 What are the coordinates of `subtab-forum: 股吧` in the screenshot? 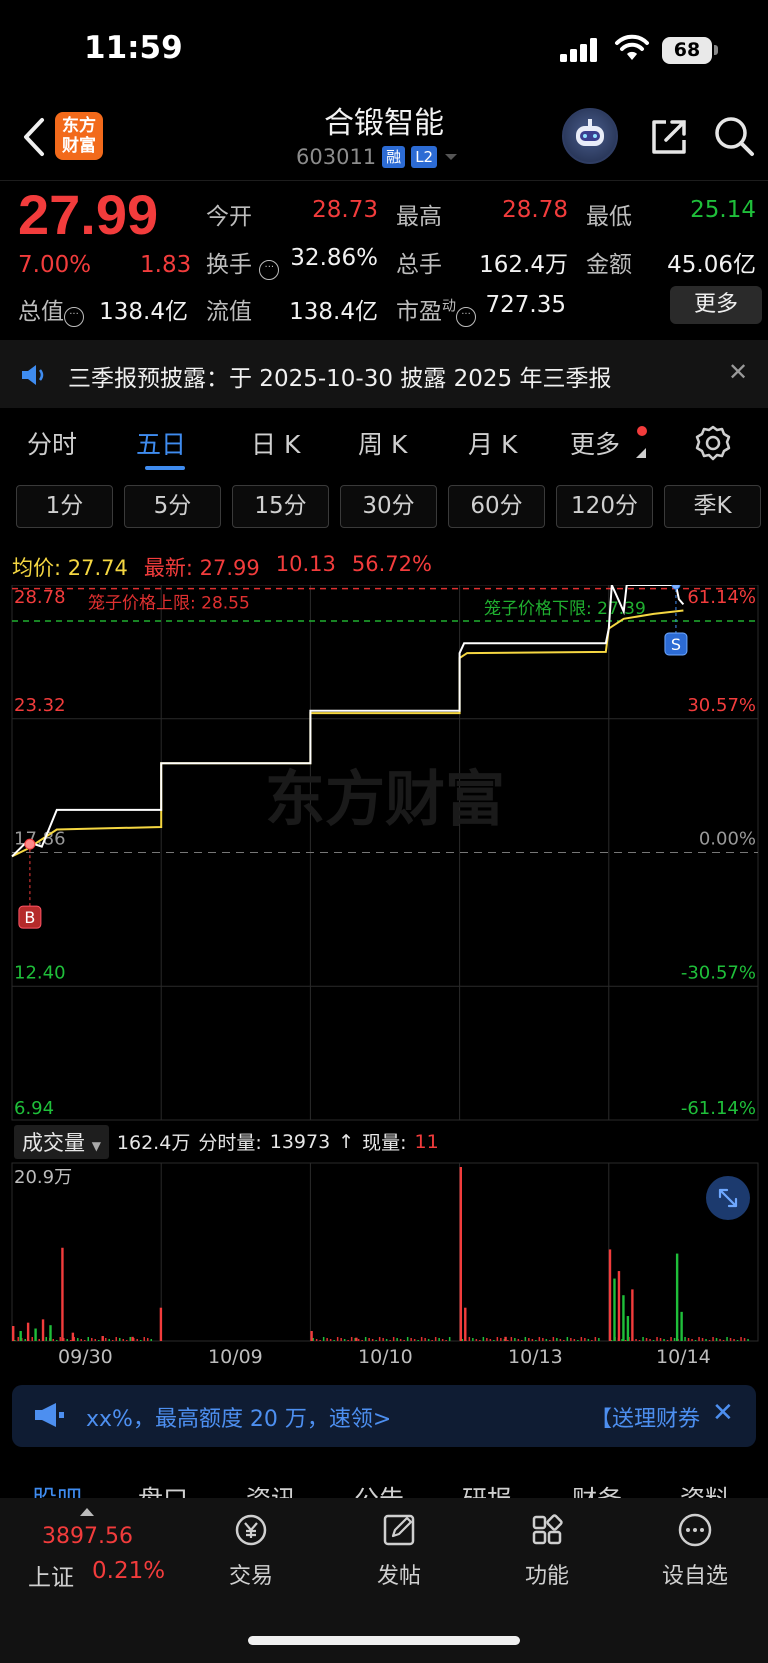 It's located at (57, 1490).